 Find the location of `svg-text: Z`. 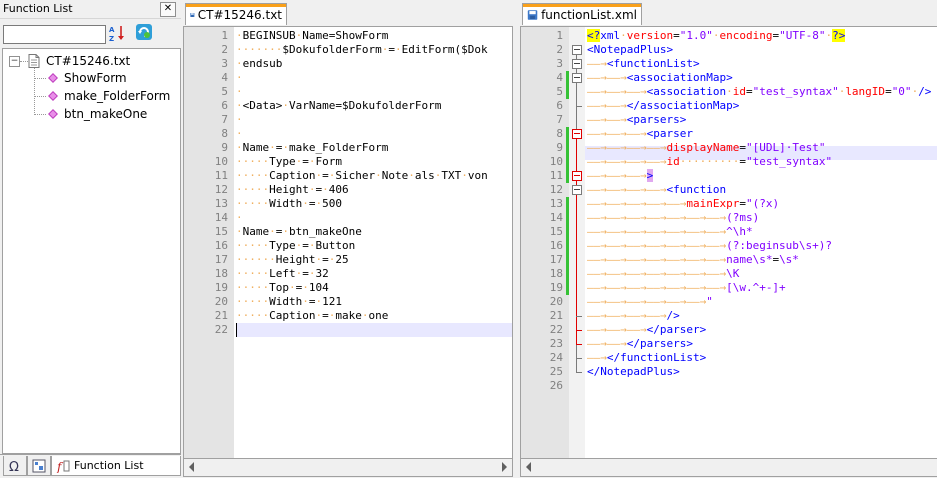

svg-text: Z is located at coordinates (111, 38).